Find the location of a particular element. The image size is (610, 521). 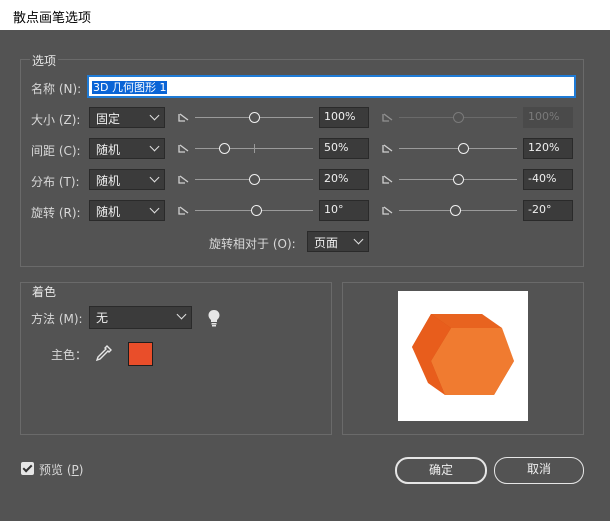

method-select: 无 is located at coordinates (140, 317).